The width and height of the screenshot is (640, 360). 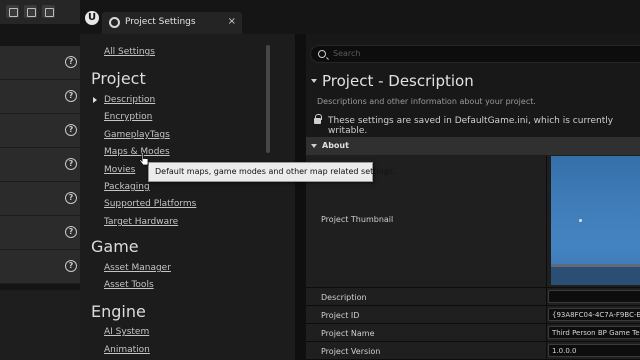 I want to click on sidebar-item-asset-tools: Asset Tools, so click(x=129, y=285).